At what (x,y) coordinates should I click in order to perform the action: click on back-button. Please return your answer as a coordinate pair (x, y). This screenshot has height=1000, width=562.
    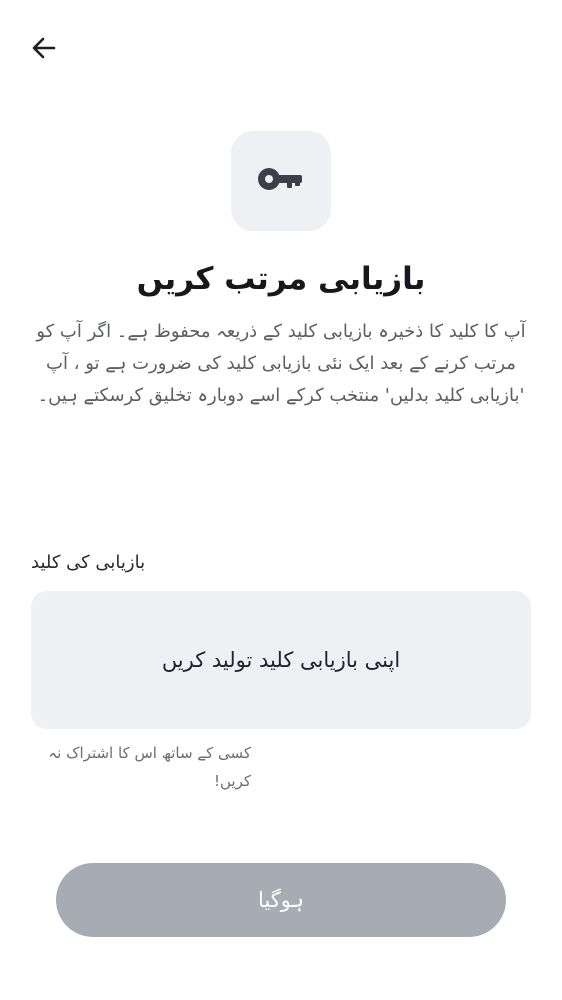
    Looking at the image, I should click on (44, 50).